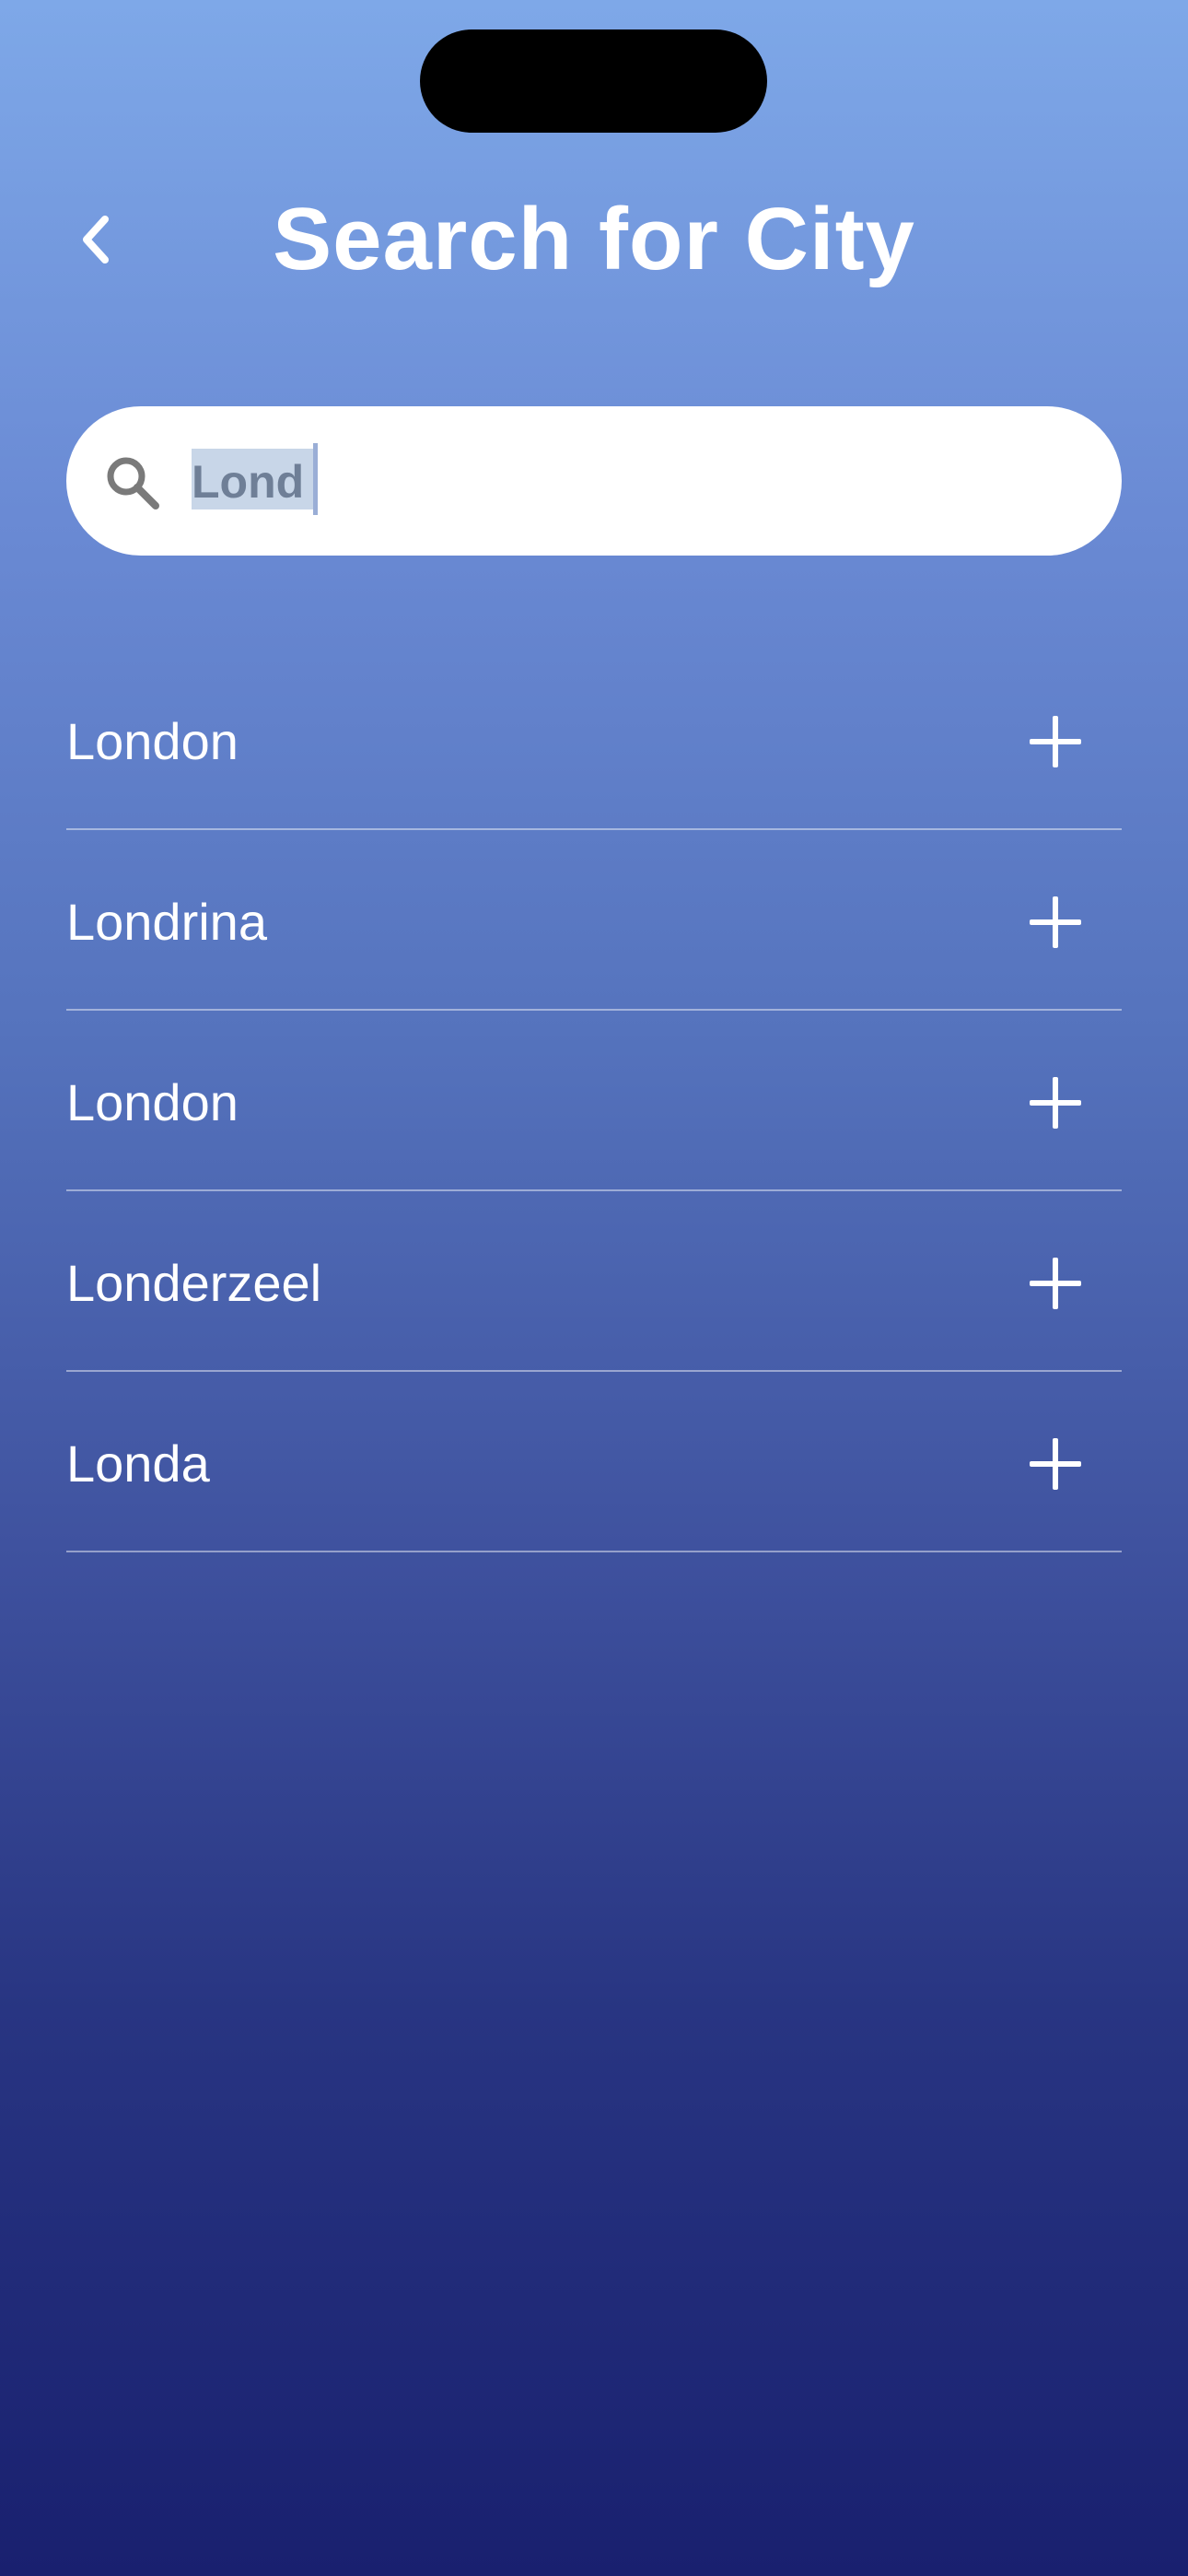 The image size is (1188, 2576). Describe the element at coordinates (138, 1463) in the screenshot. I see `result-label: Londa` at that location.